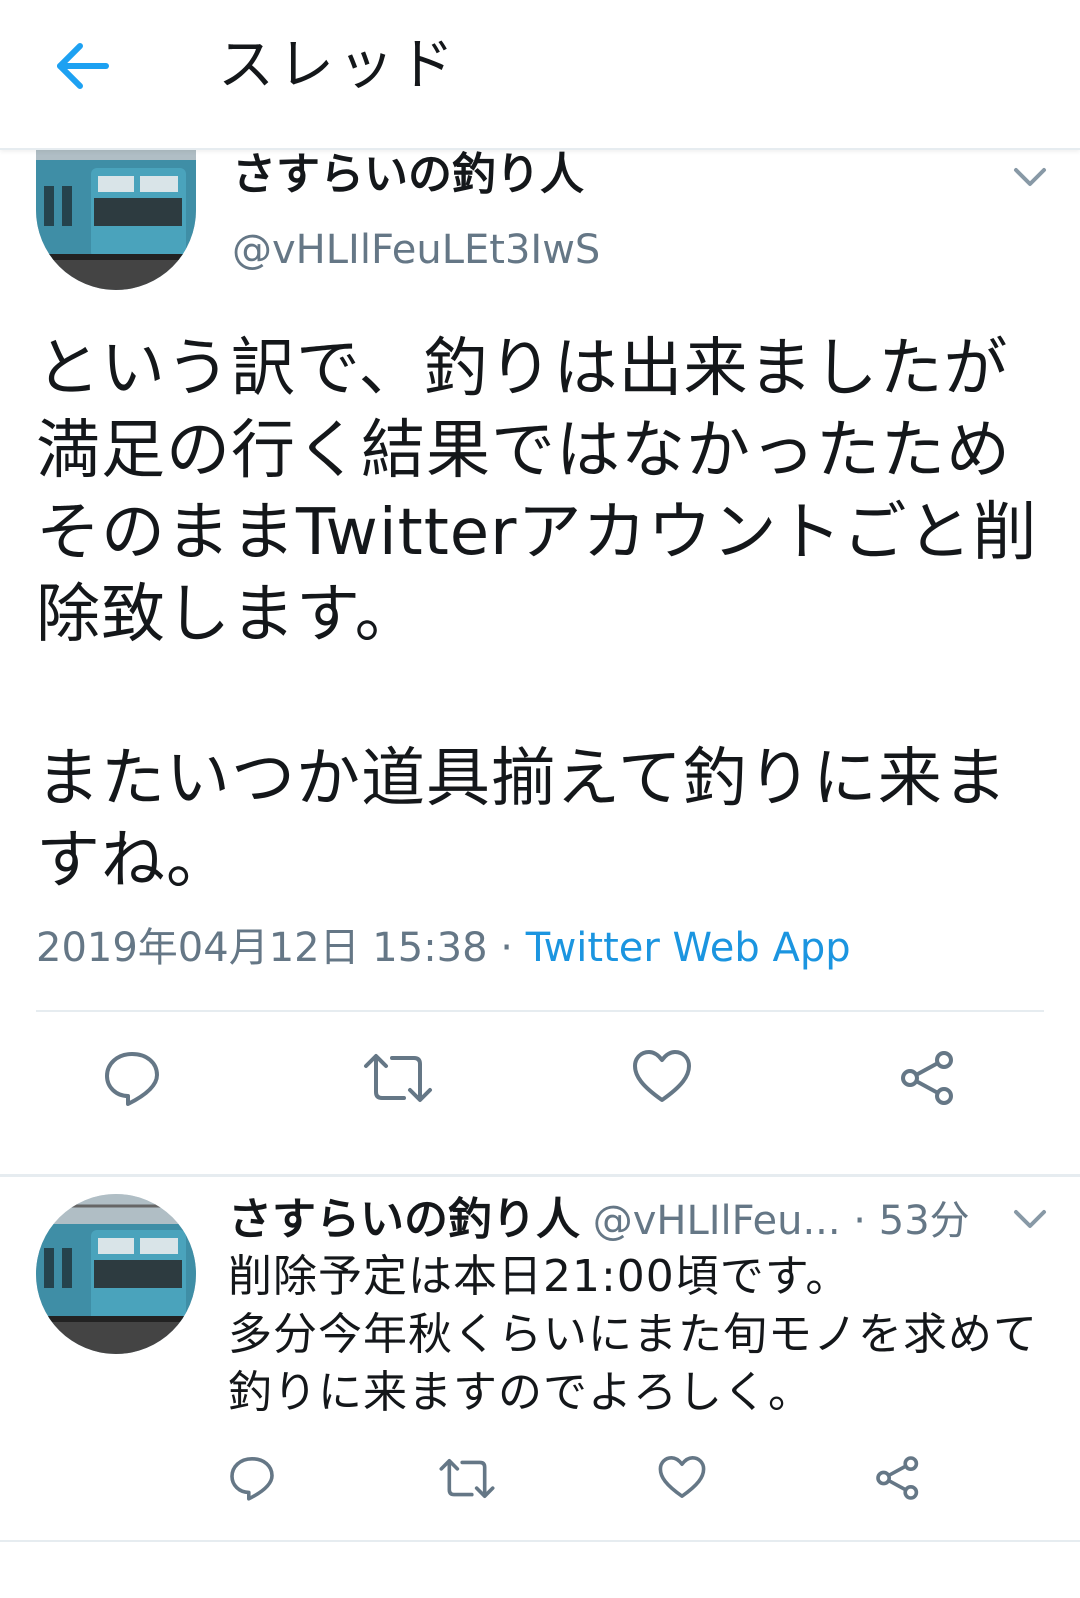 This screenshot has width=1080, height=1598. I want to click on reply-header: さすらいの釣り人 @vHLIlFeu... · 53分, so click(599, 1220).